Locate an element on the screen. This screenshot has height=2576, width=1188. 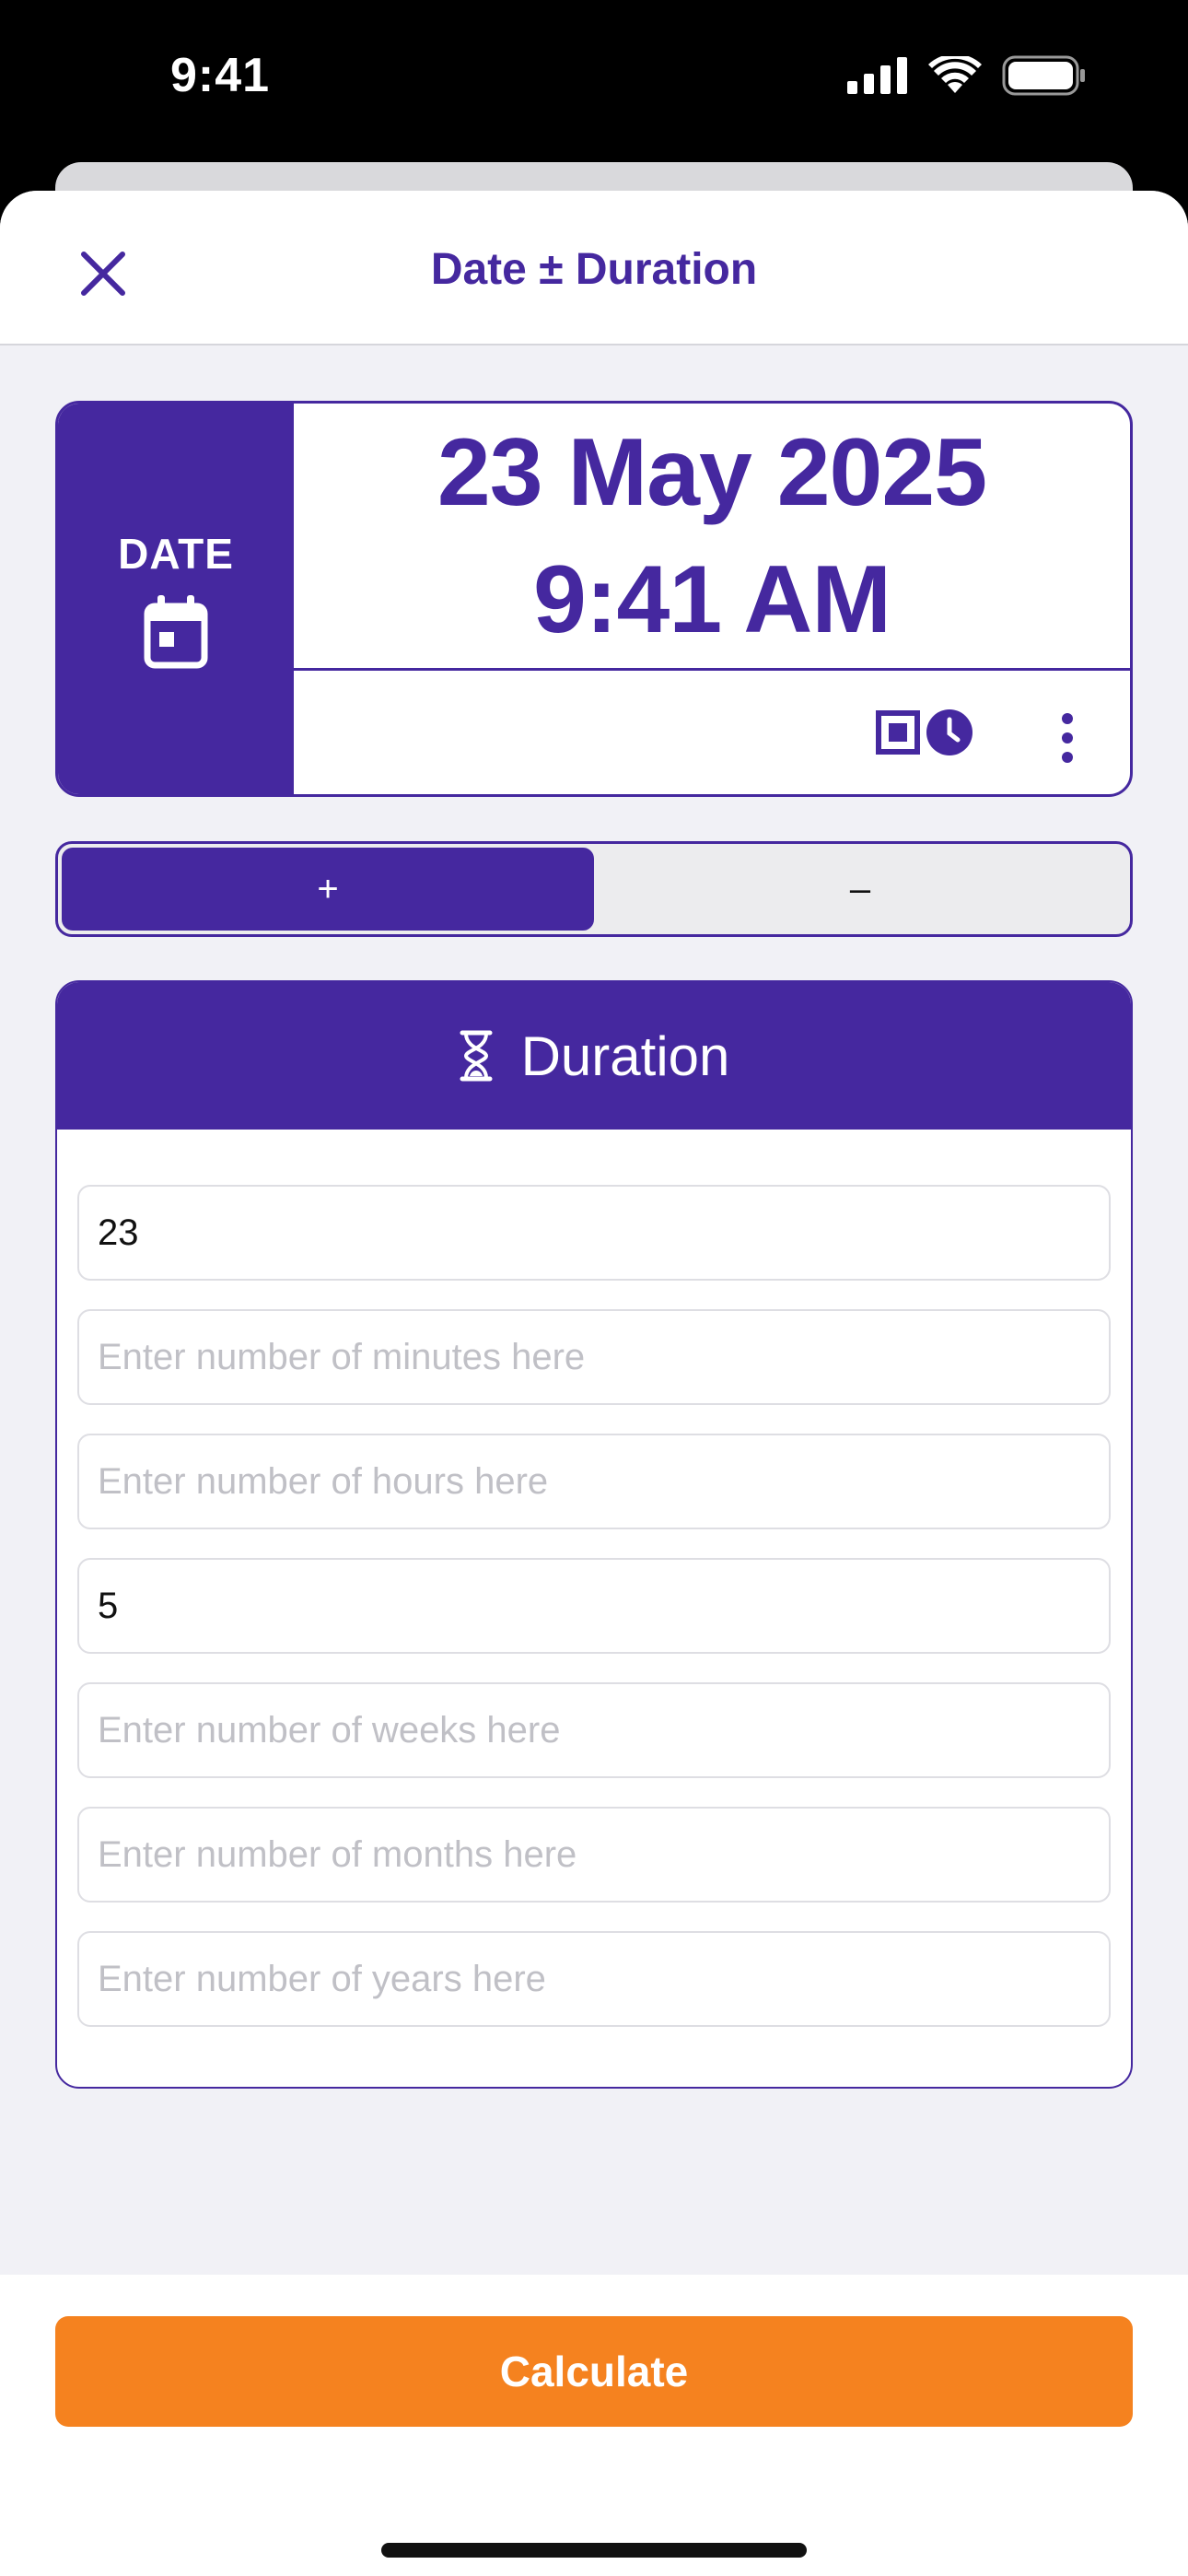
date-card: DATE 23 May 2025 9:41 AM is located at coordinates (594, 599).